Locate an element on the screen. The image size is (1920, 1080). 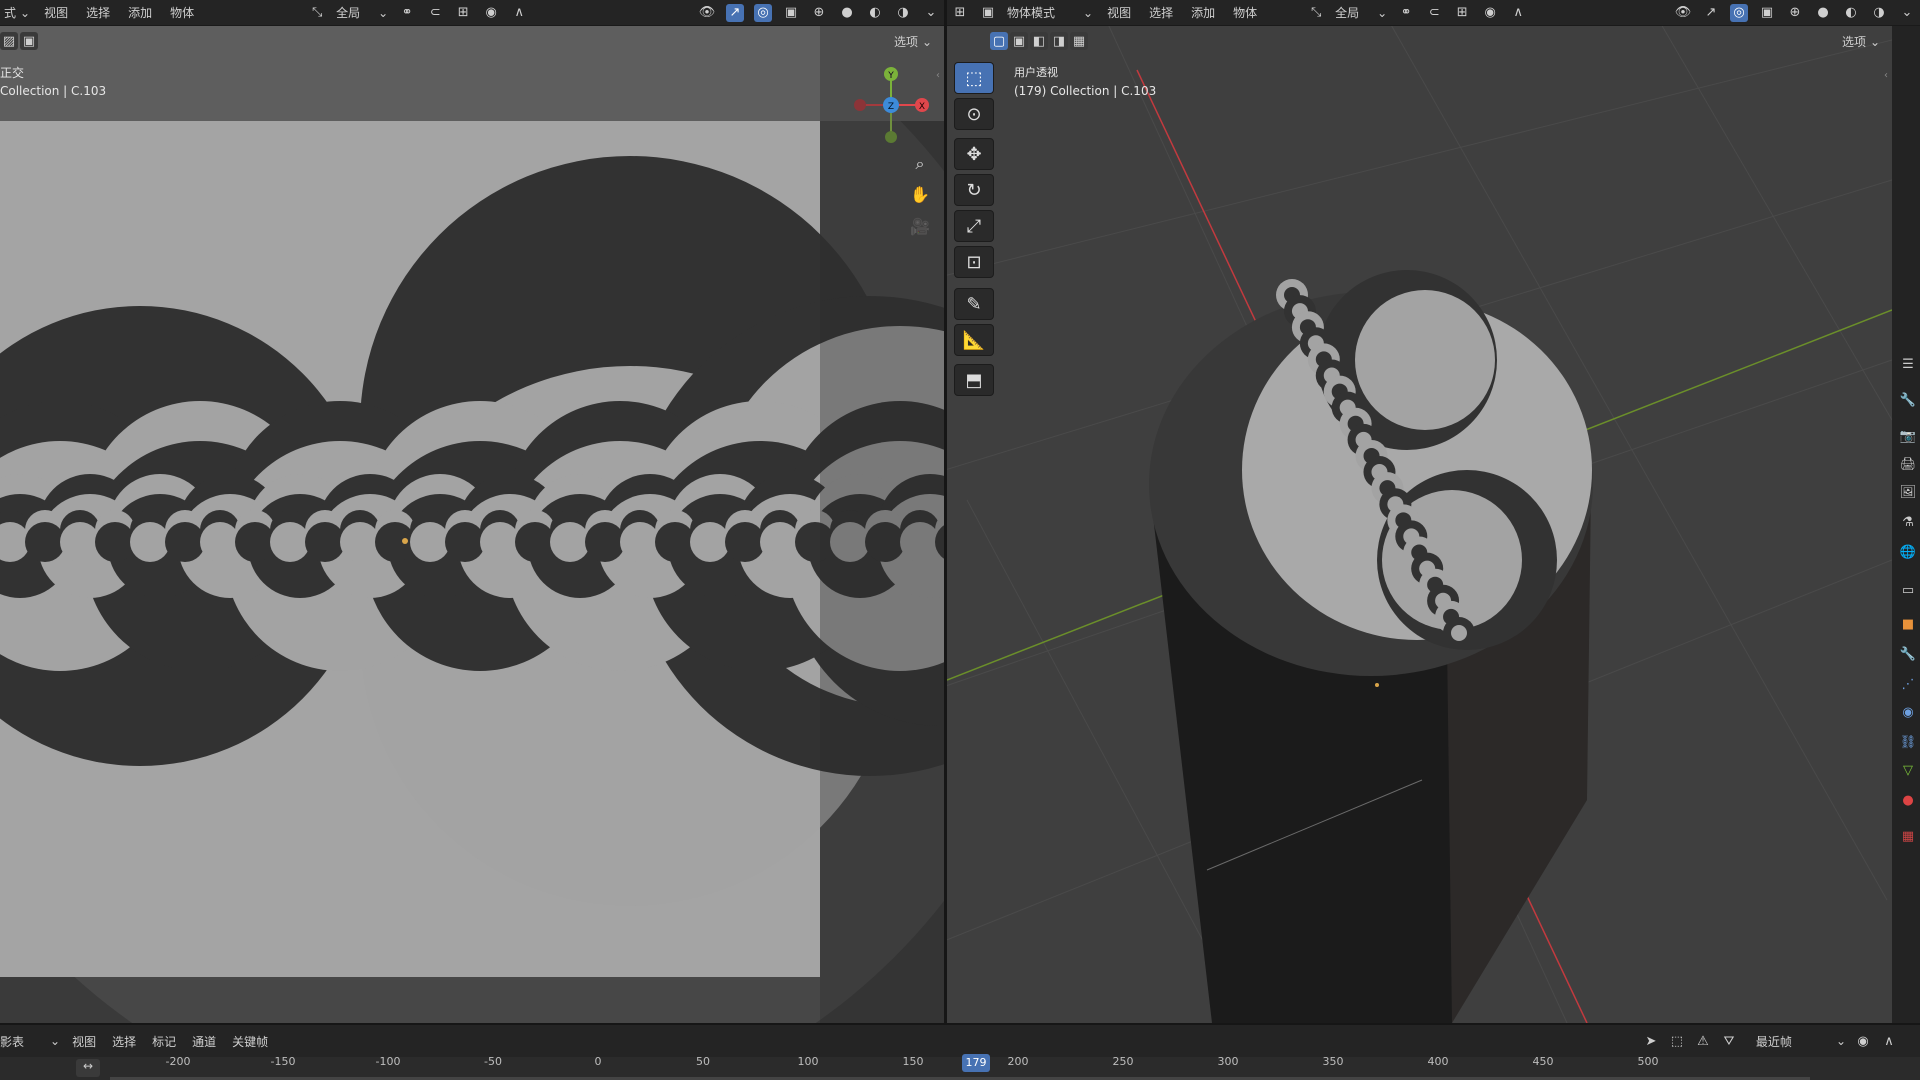
timeline-editor-dropdown: 影表 ⌄ is located at coordinates (30, 1041).